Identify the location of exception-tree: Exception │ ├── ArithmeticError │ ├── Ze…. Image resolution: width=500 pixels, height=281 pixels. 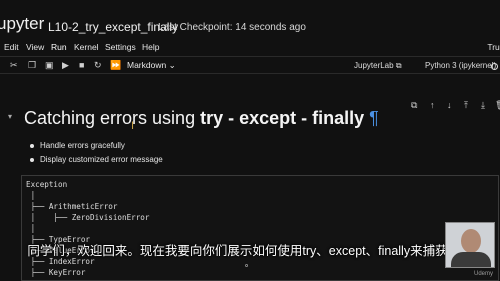
(87, 228).